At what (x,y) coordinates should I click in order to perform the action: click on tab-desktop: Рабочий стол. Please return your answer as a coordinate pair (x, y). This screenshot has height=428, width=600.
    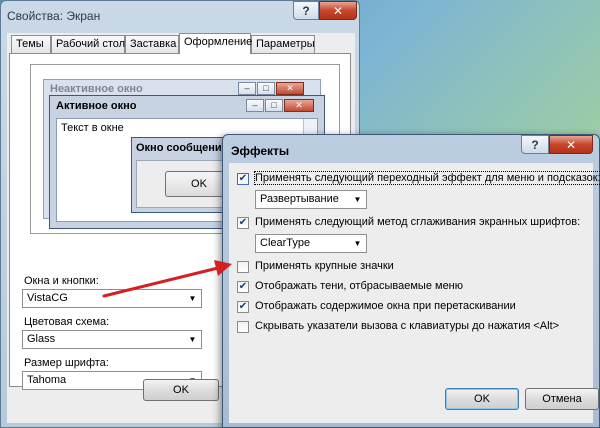
    Looking at the image, I should click on (88, 44).